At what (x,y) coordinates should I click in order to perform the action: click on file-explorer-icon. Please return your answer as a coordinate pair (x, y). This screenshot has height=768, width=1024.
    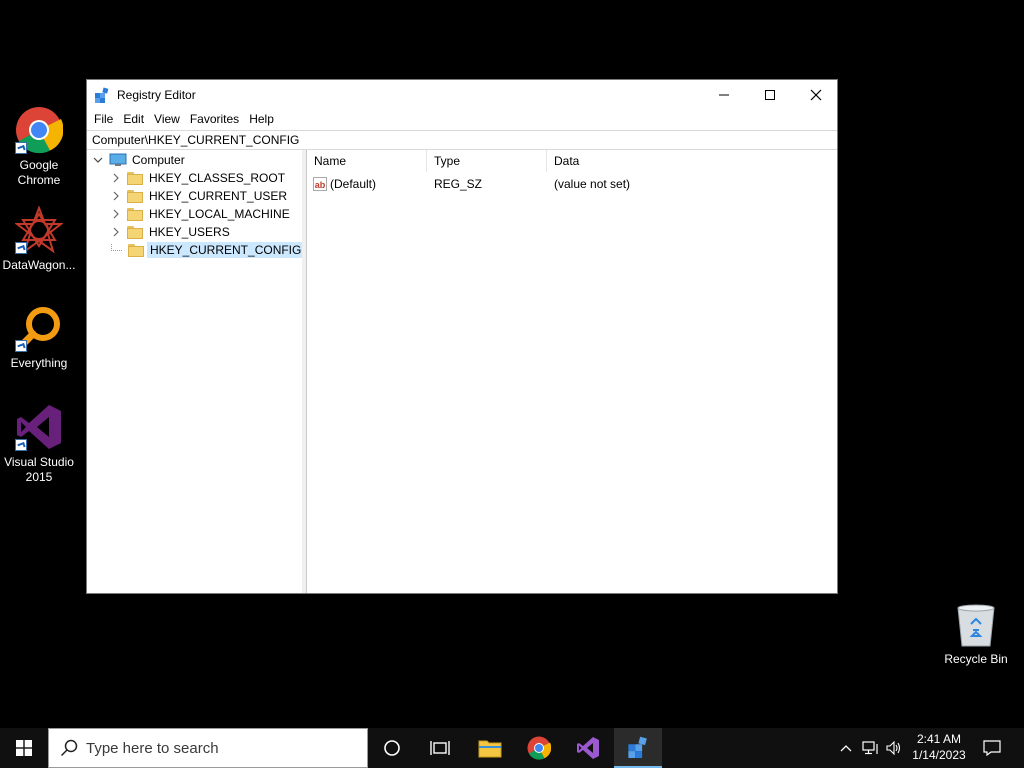
    Looking at the image, I should click on (490, 749).